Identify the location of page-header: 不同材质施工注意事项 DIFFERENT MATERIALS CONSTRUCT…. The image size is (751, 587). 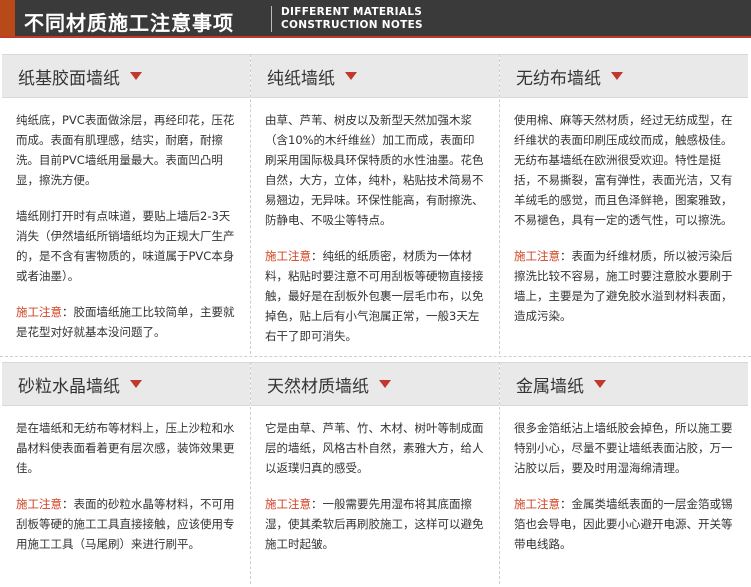
(375, 19).